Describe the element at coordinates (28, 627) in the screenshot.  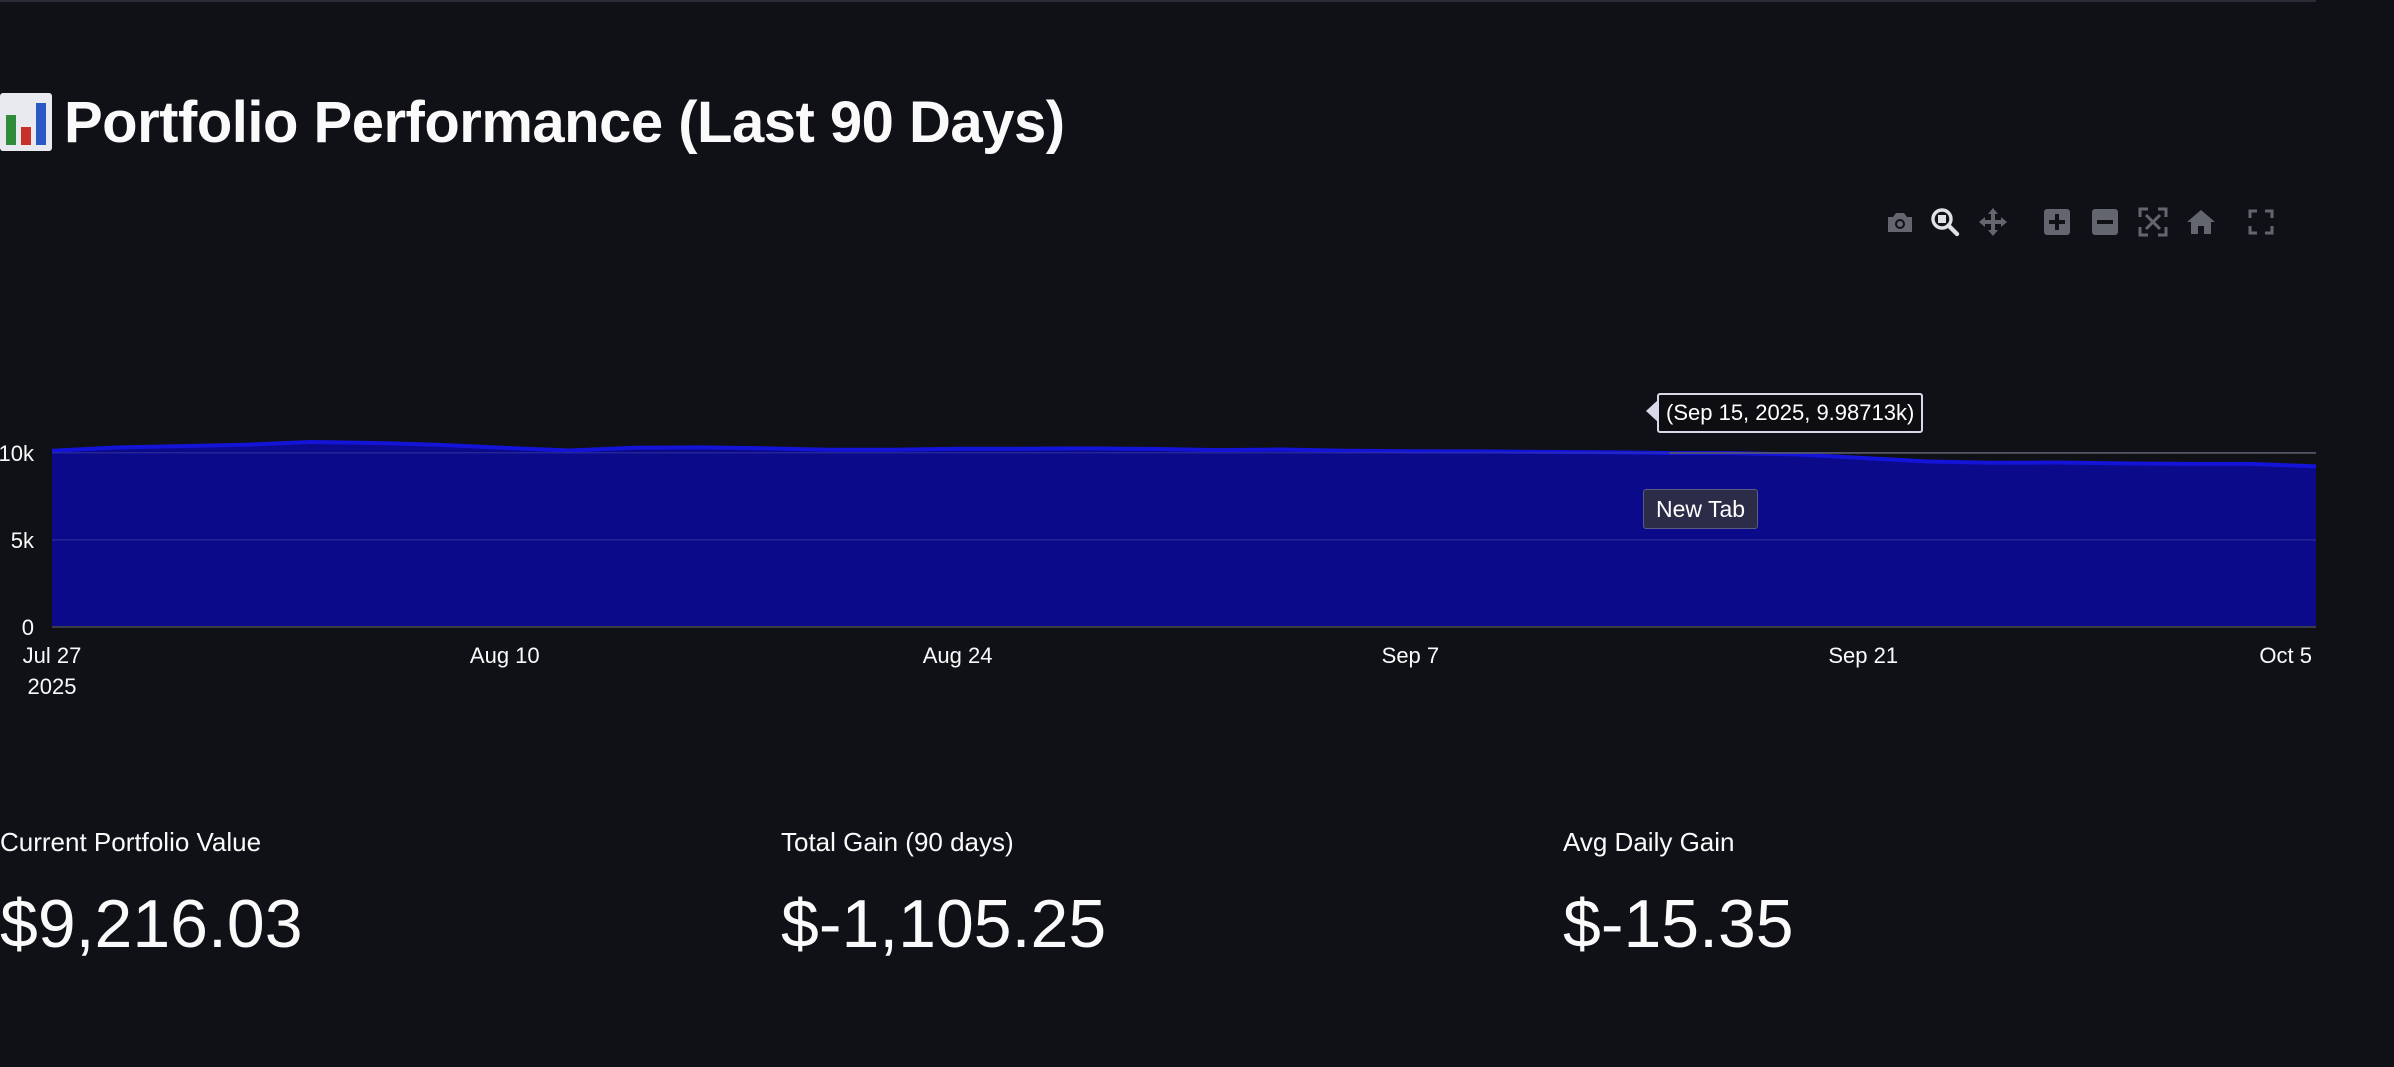
I see `y-tick-label: 0` at that location.